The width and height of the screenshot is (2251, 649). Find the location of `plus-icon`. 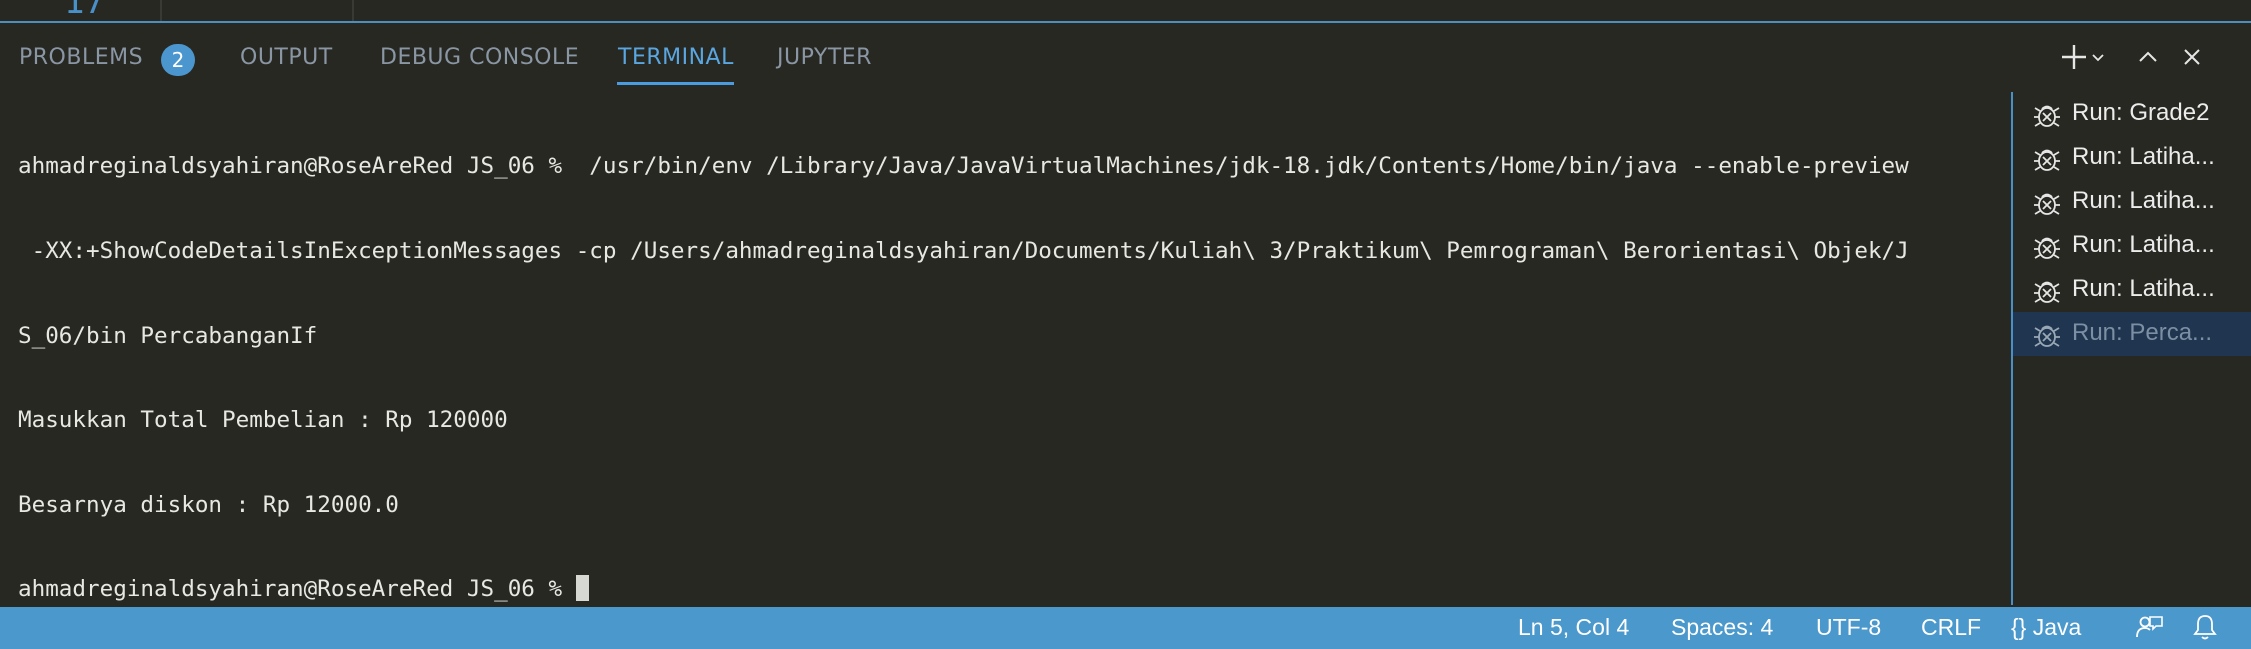

plus-icon is located at coordinates (2074, 57).